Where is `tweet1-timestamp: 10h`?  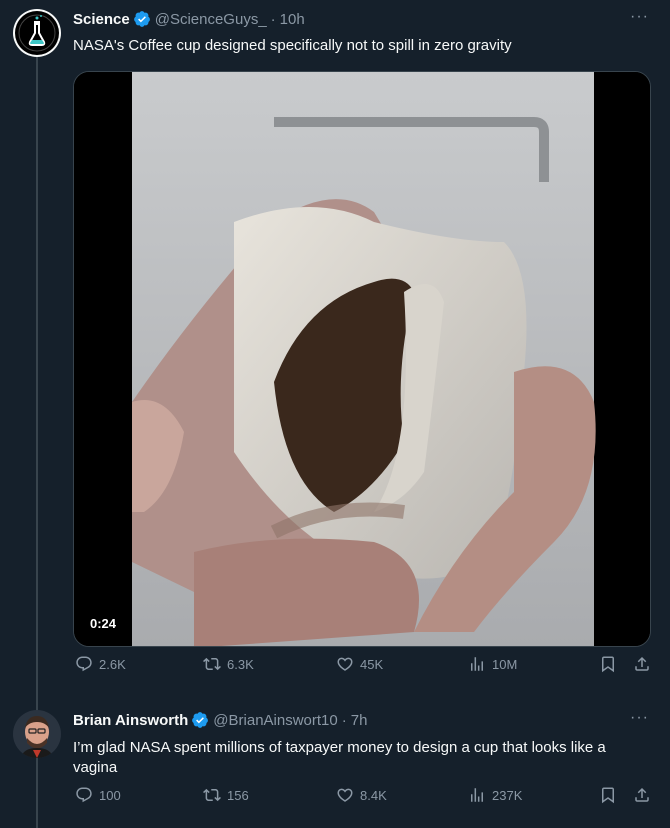
tweet1-timestamp: 10h is located at coordinates (292, 19).